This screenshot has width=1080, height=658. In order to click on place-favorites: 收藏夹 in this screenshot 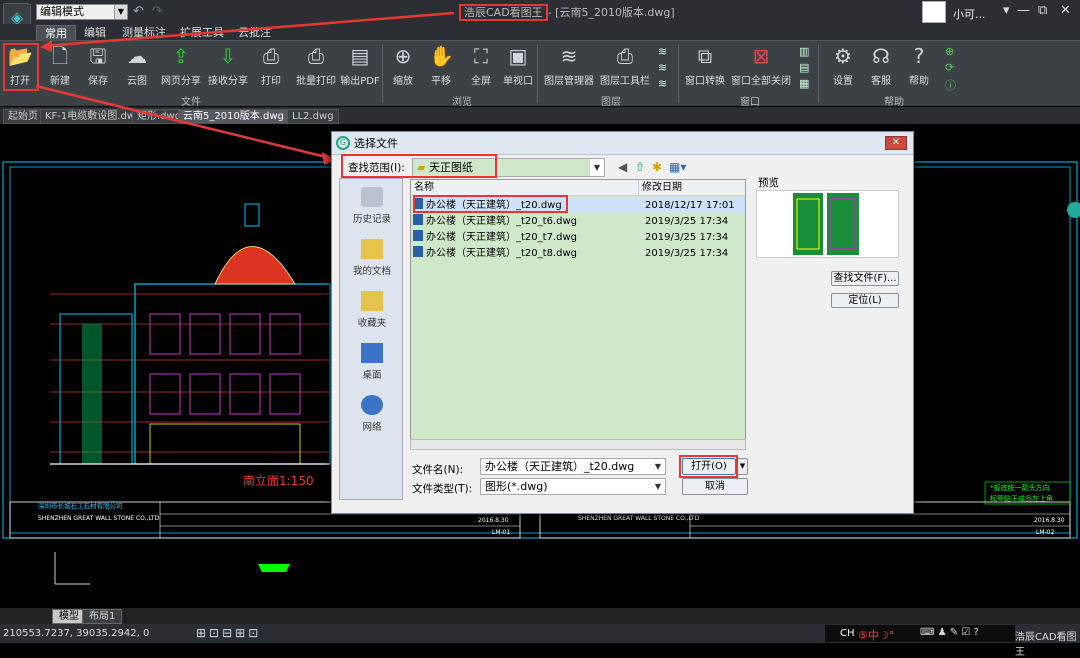, I will do `click(372, 310)`.